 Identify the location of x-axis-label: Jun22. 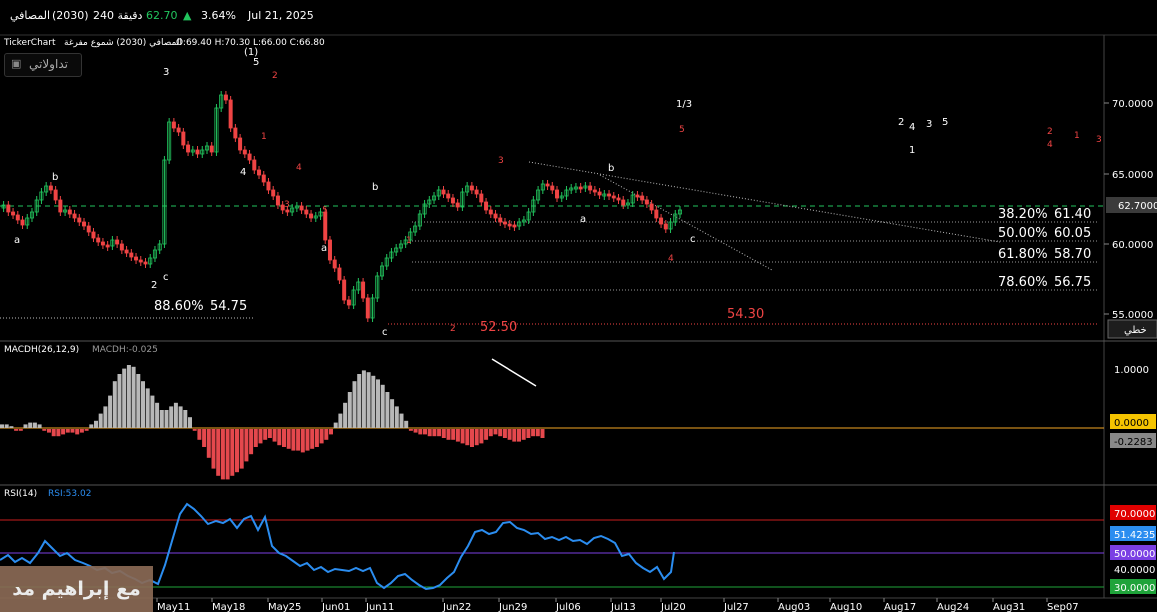
(456, 607).